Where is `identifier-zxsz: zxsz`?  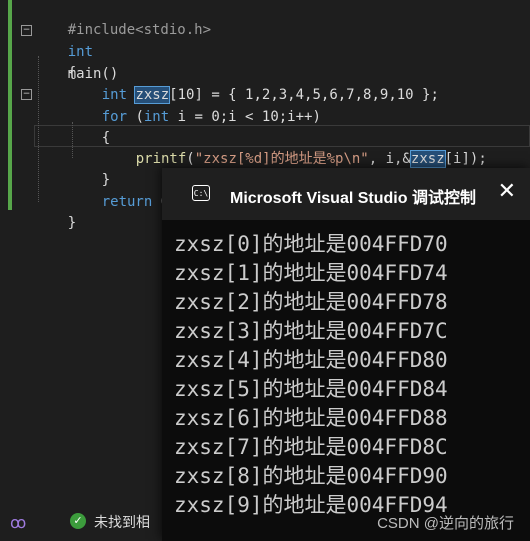 identifier-zxsz: zxsz is located at coordinates (427, 159).